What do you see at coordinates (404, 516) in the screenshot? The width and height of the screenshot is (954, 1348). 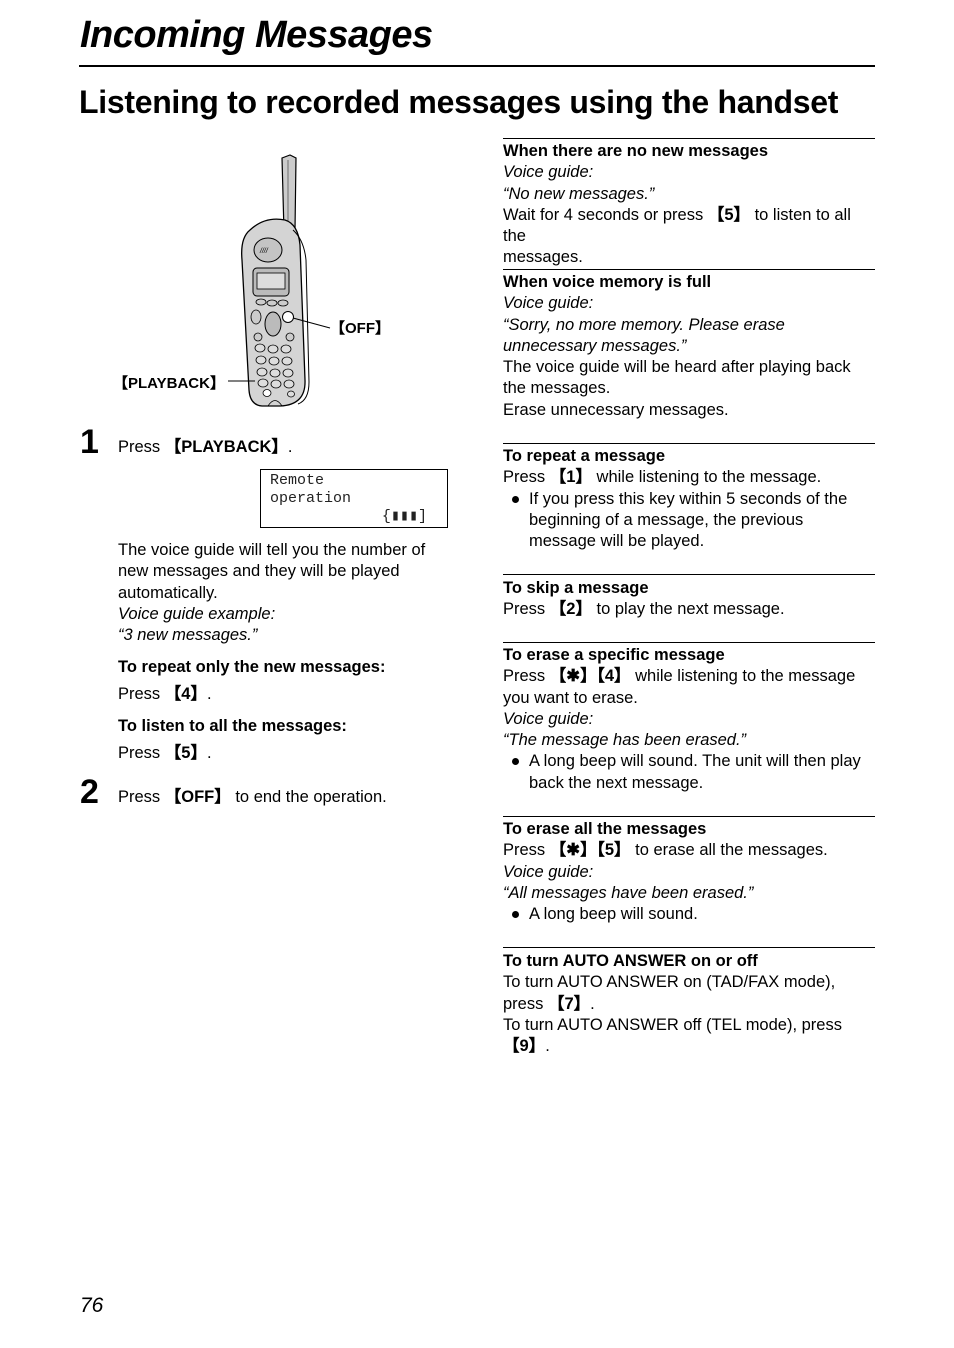 I see `lcd-battery-indicator: {▮▮▮]` at bounding box center [404, 516].